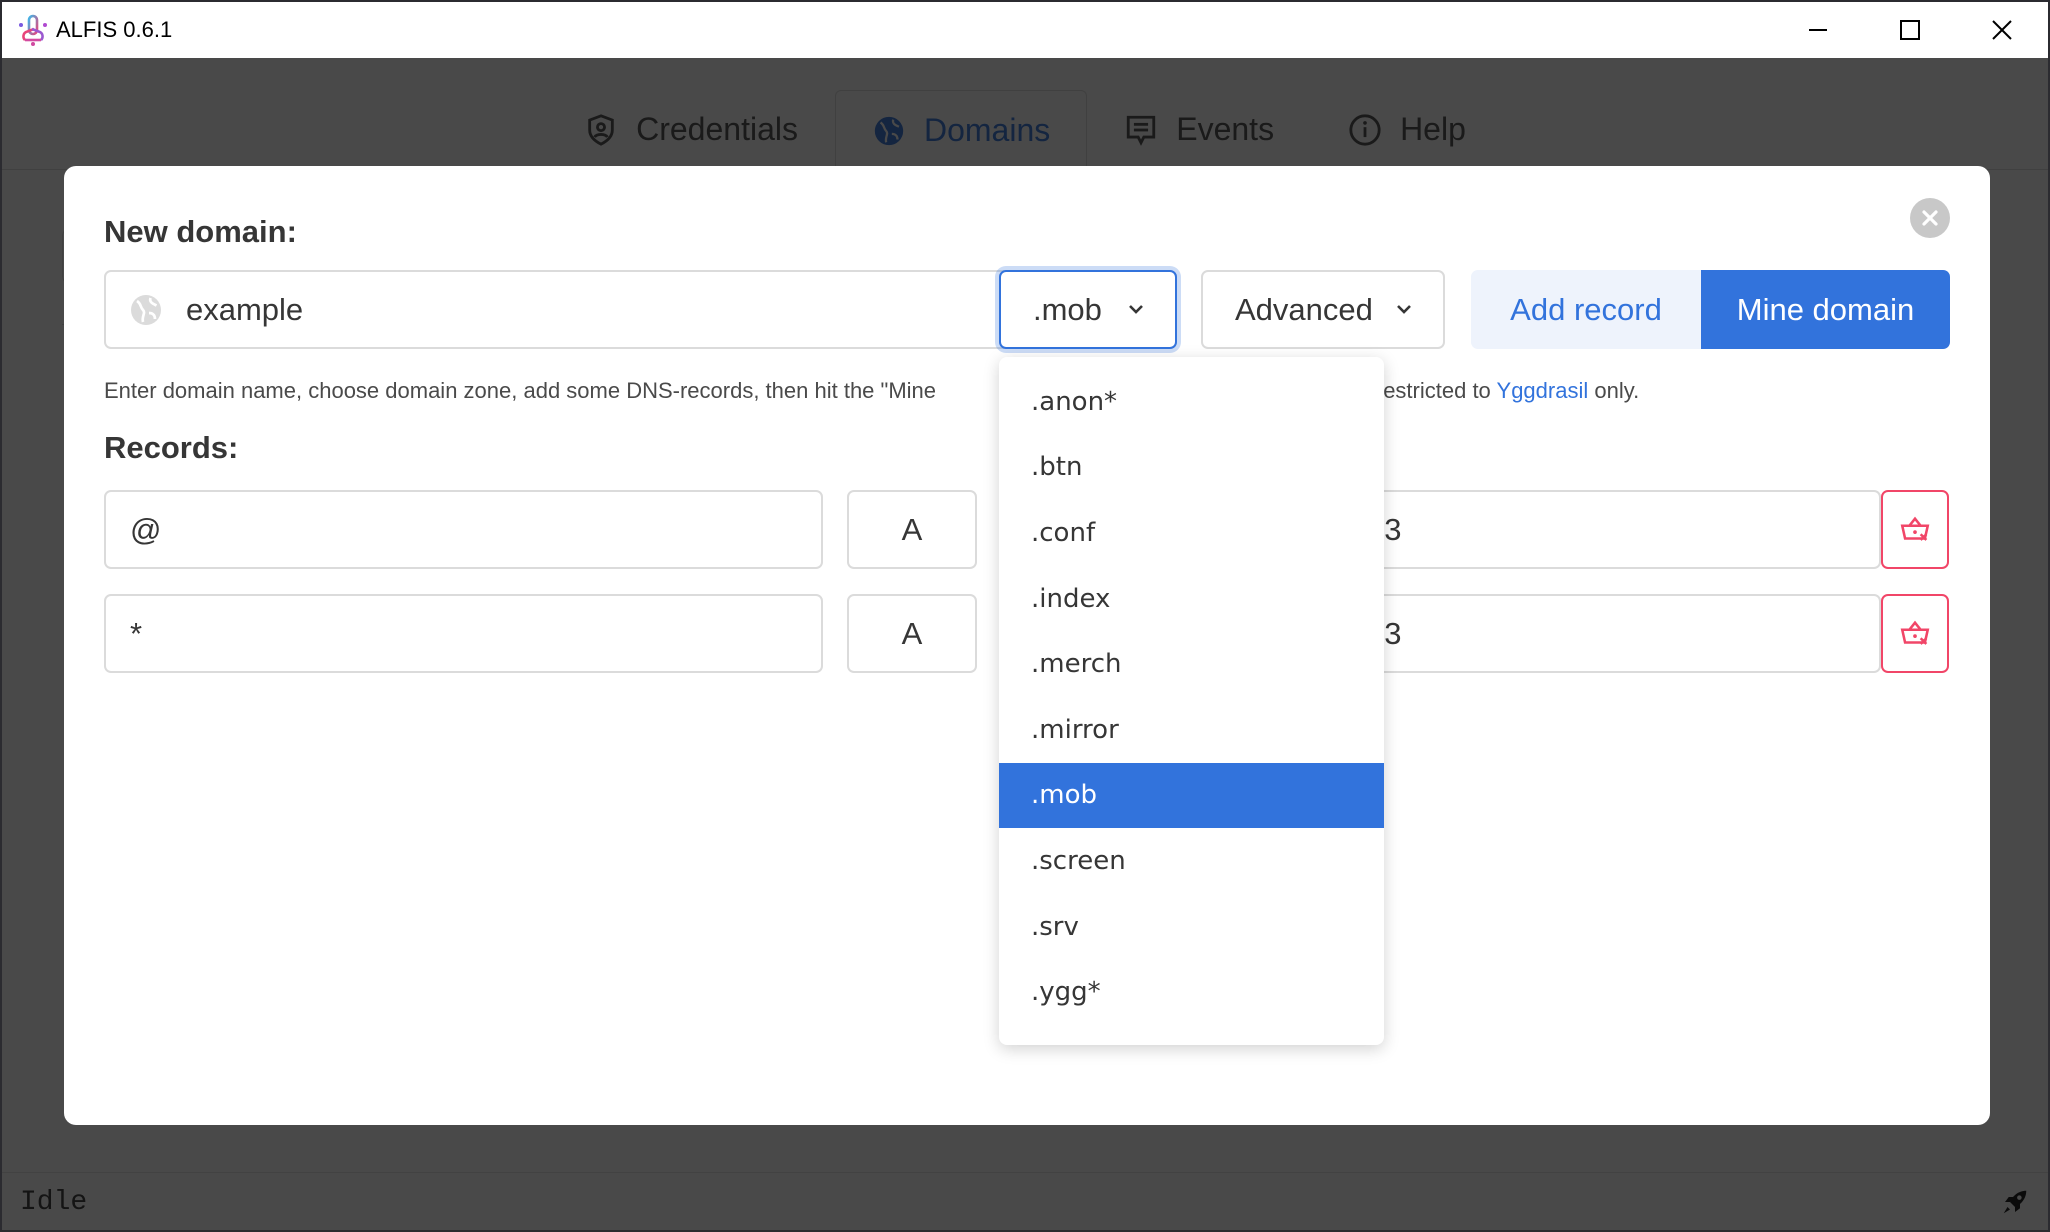 The height and width of the screenshot is (1232, 2050). What do you see at coordinates (1191, 992) in the screenshot?
I see `zone-option: .ygg*` at bounding box center [1191, 992].